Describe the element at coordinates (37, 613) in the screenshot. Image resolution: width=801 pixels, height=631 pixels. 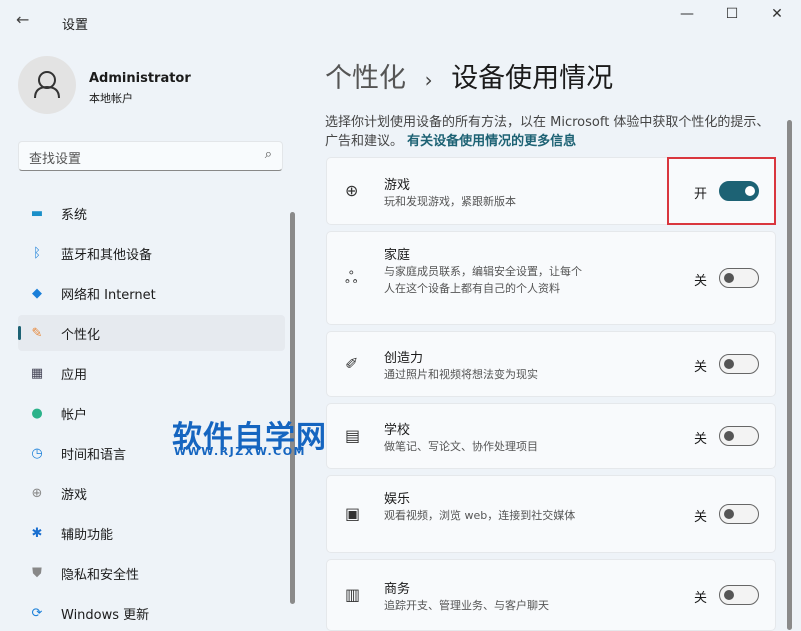
I see `sidebar-icon: ⟳` at that location.